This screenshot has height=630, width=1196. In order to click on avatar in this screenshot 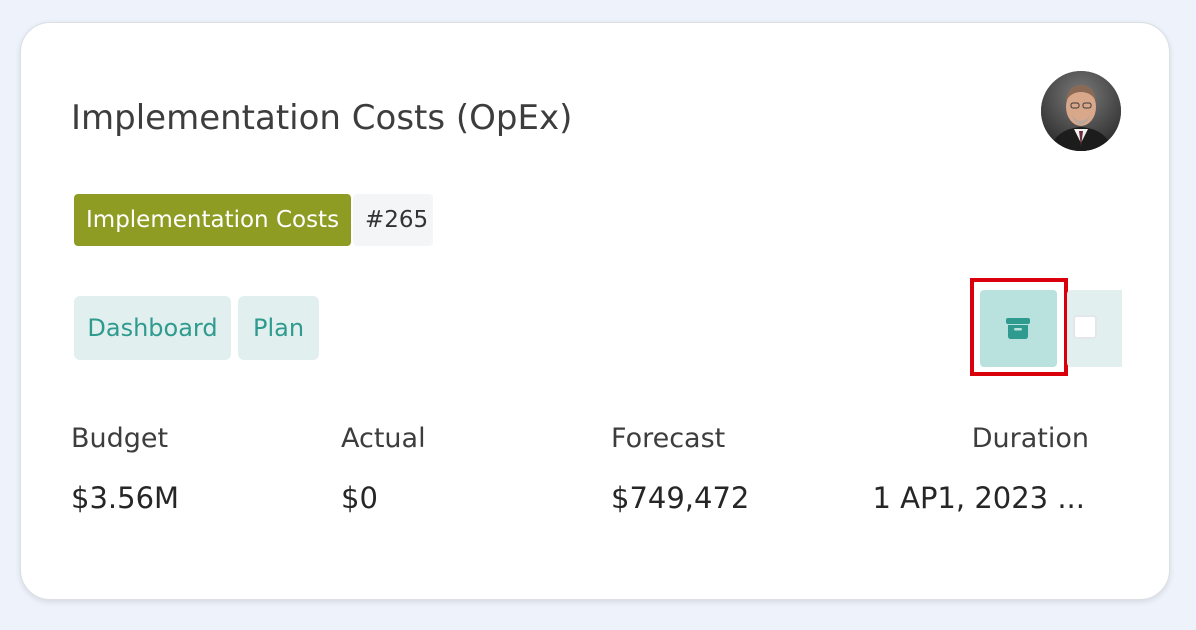, I will do `click(1081, 111)`.